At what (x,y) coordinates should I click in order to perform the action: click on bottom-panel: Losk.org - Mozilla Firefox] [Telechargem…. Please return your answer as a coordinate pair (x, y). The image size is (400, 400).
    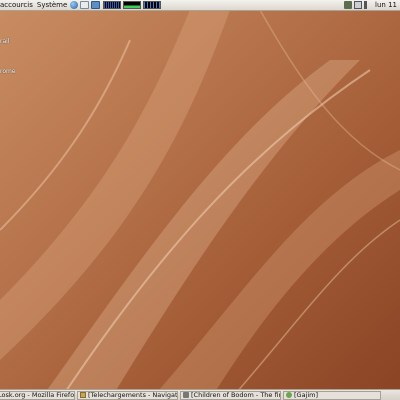
    Looking at the image, I should click on (200, 394).